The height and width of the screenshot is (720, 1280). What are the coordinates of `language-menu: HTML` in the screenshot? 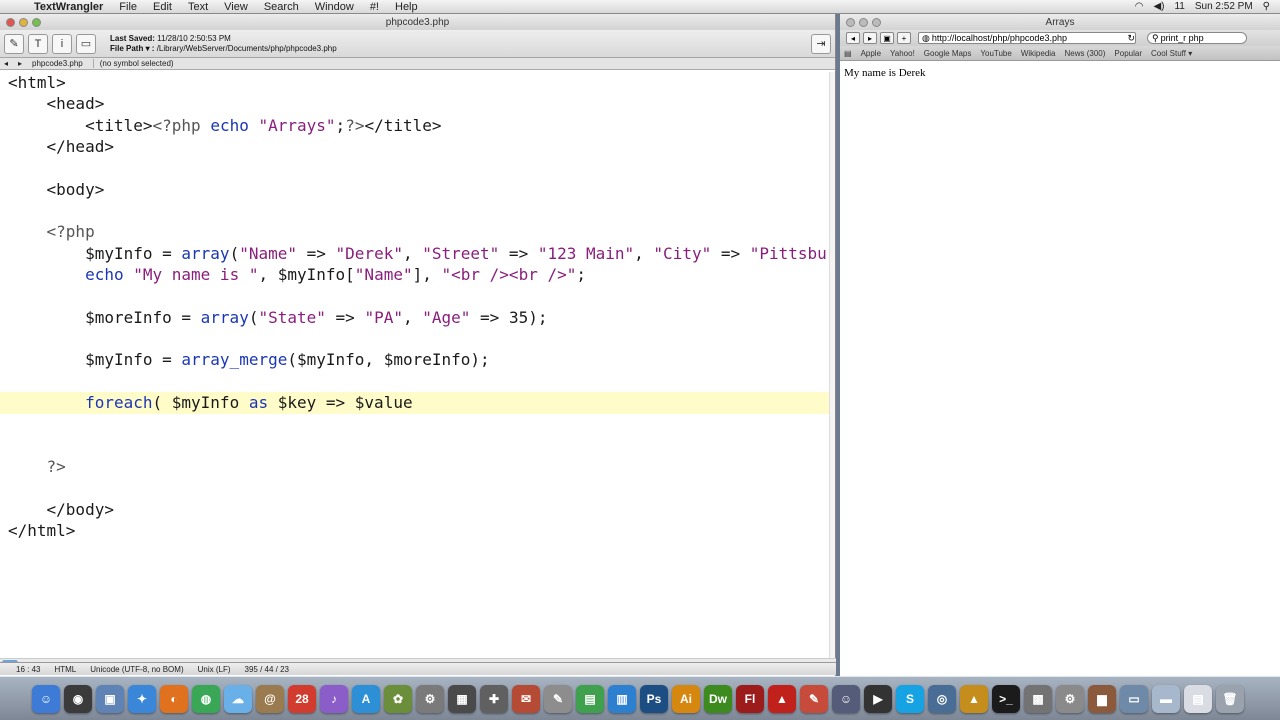 It's located at (65, 669).